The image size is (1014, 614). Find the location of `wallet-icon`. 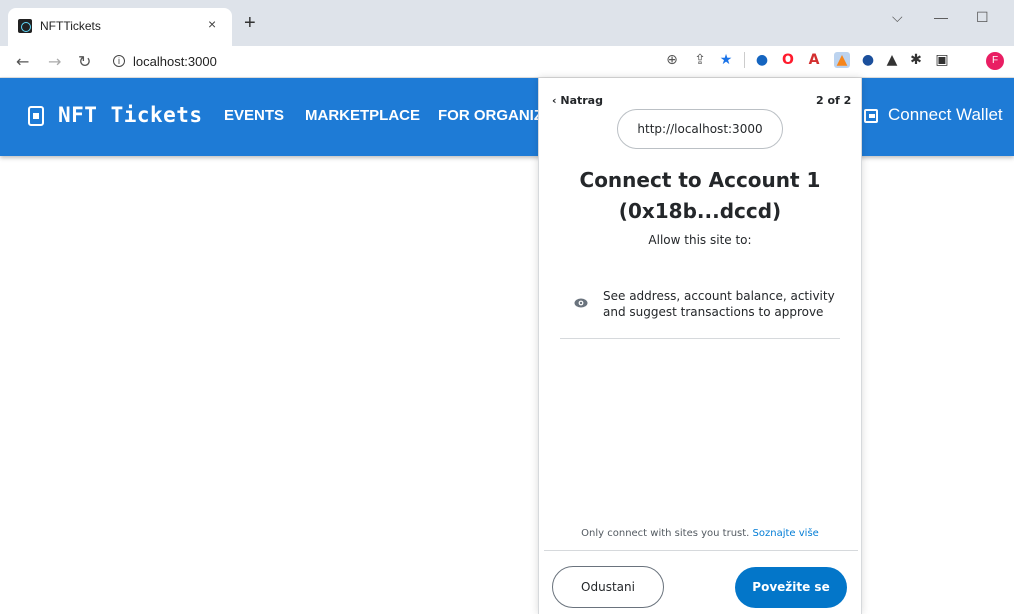

wallet-icon is located at coordinates (871, 116).